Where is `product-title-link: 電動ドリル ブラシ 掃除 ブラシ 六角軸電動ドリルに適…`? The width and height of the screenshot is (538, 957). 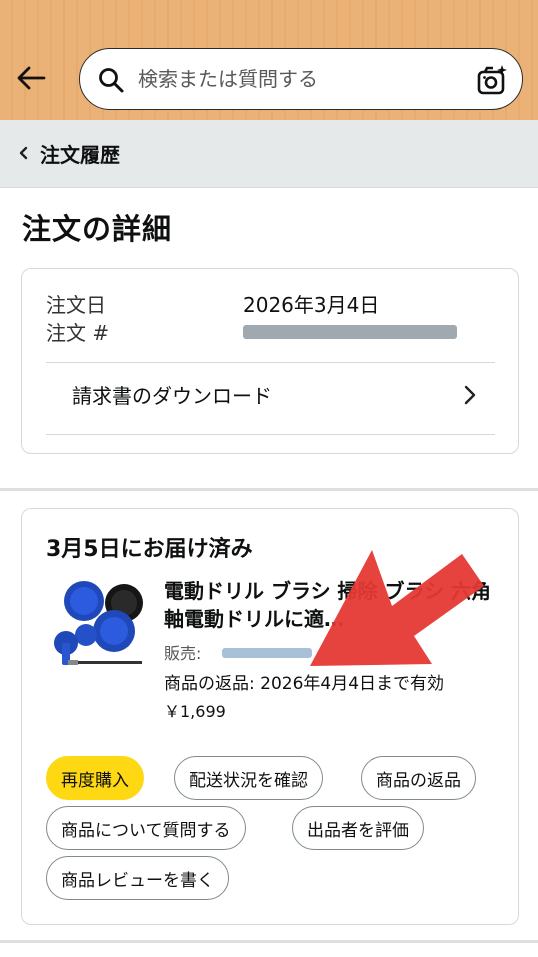
product-title-link: 電動ドリル ブラシ 掃除 ブラシ 六角軸電動ドリルに適… is located at coordinates (329, 605).